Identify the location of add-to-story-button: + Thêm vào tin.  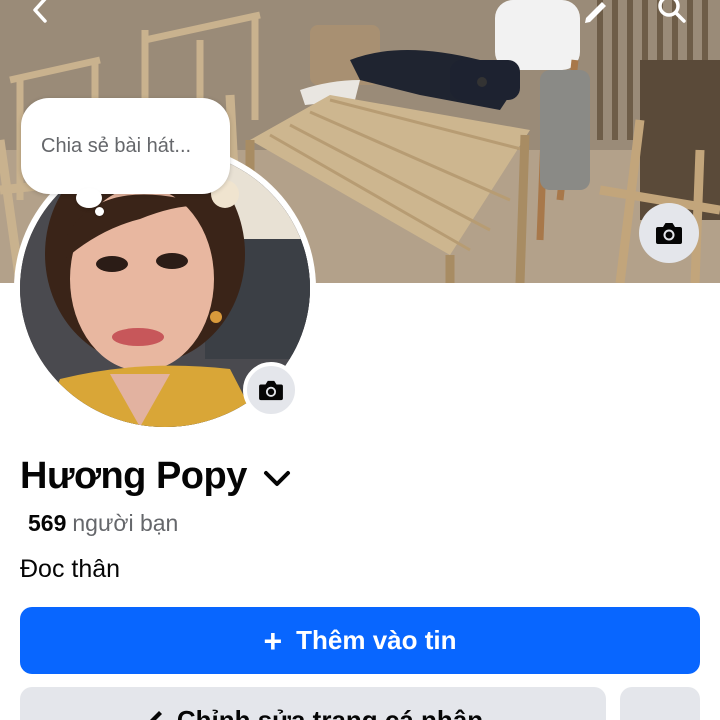
(360, 640).